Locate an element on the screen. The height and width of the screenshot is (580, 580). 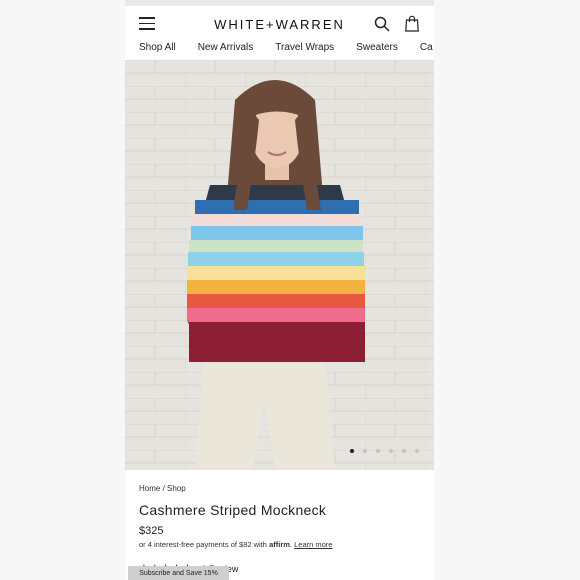
site-header: WHITE+WARREN is located at coordinates (279, 24).